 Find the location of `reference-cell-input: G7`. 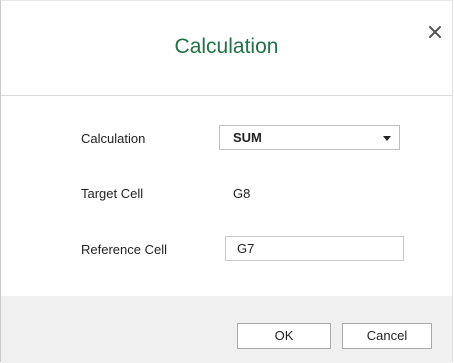

reference-cell-input: G7 is located at coordinates (314, 248).